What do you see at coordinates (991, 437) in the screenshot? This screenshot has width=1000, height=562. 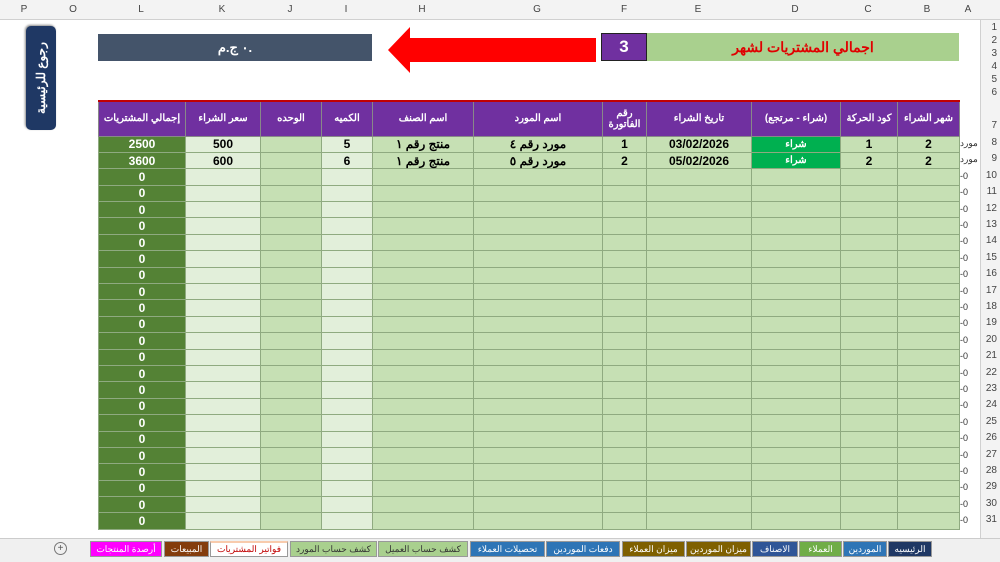 I see `row-number: 26` at bounding box center [991, 437].